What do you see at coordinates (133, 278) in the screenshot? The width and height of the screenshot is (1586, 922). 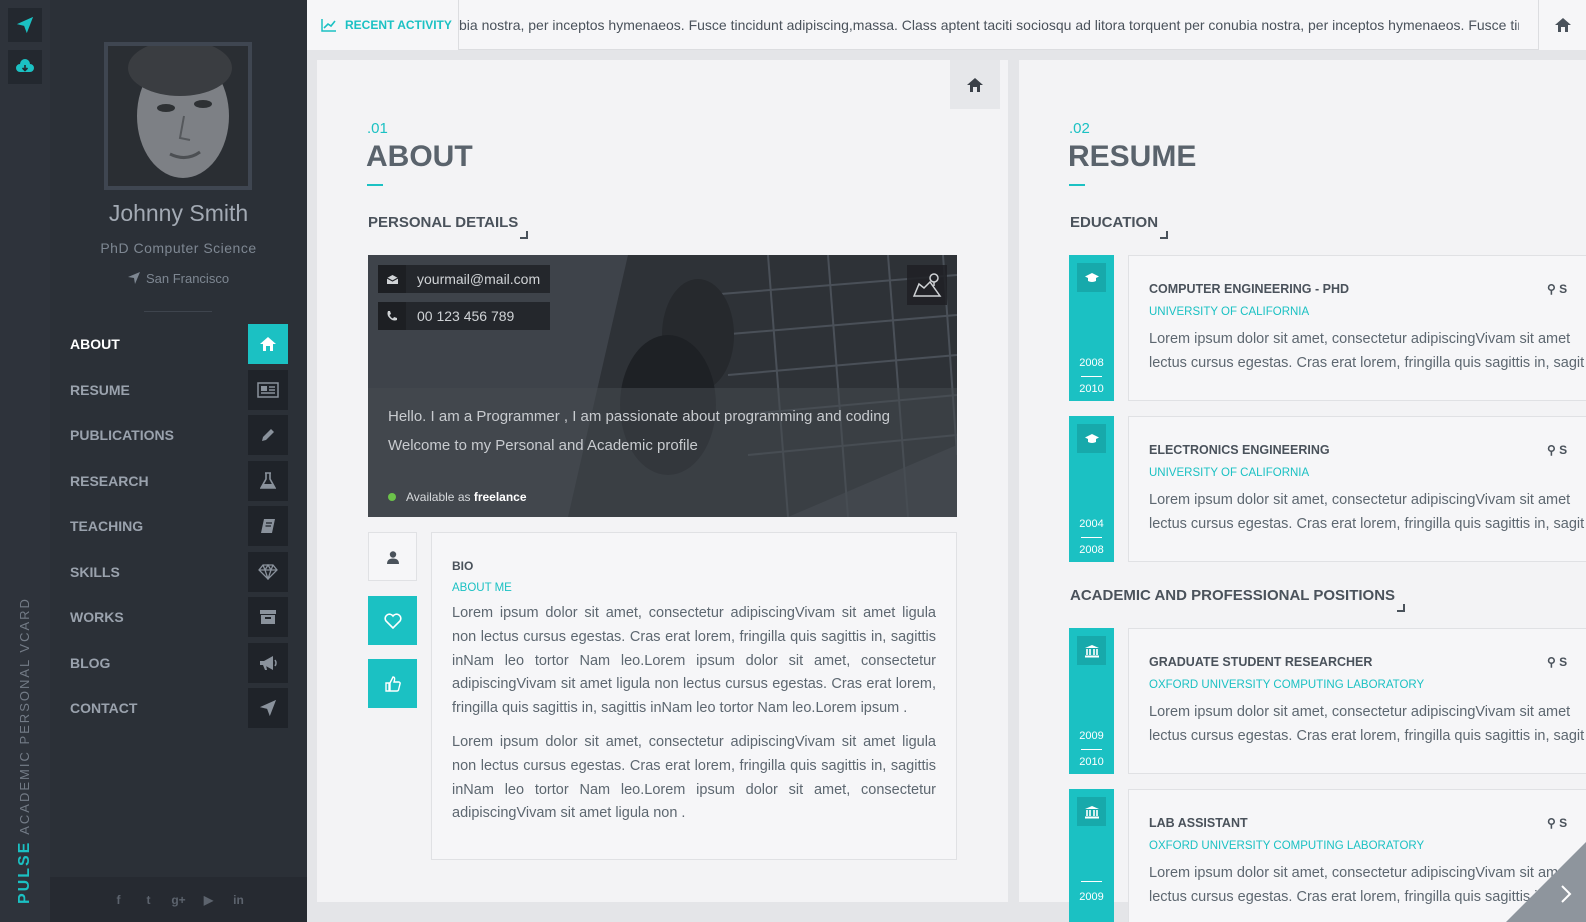 I see `location-arrow-icon` at bounding box center [133, 278].